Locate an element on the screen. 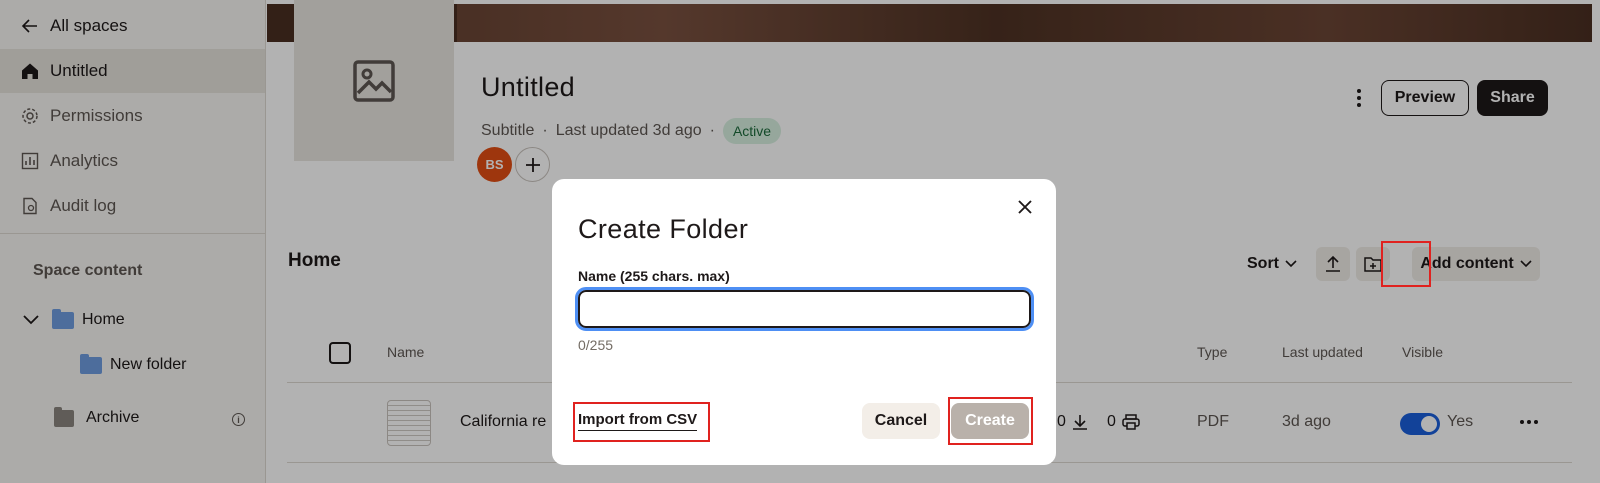 The width and height of the screenshot is (1600, 483). character-counter: 0/255 is located at coordinates (596, 345).